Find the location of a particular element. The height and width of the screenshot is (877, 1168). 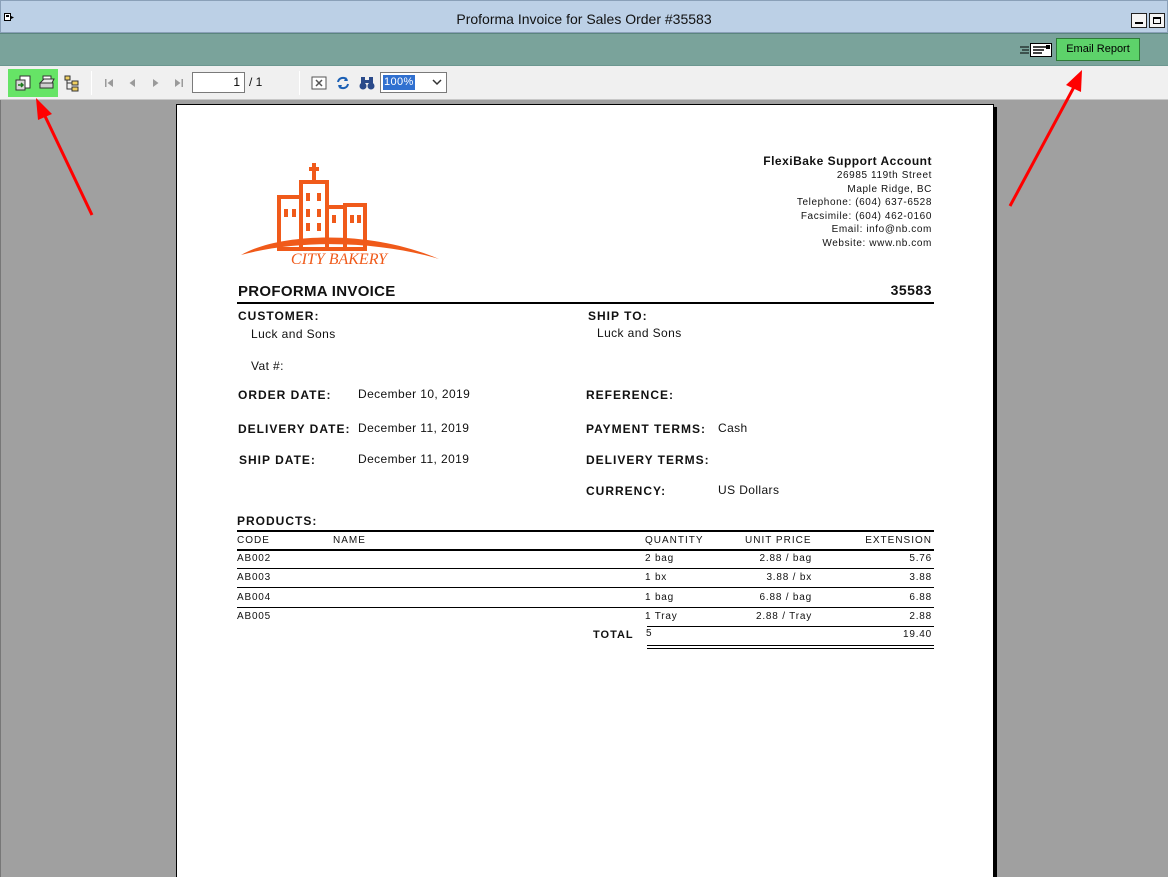

company-email: Email: info@nb.com is located at coordinates (881, 229).